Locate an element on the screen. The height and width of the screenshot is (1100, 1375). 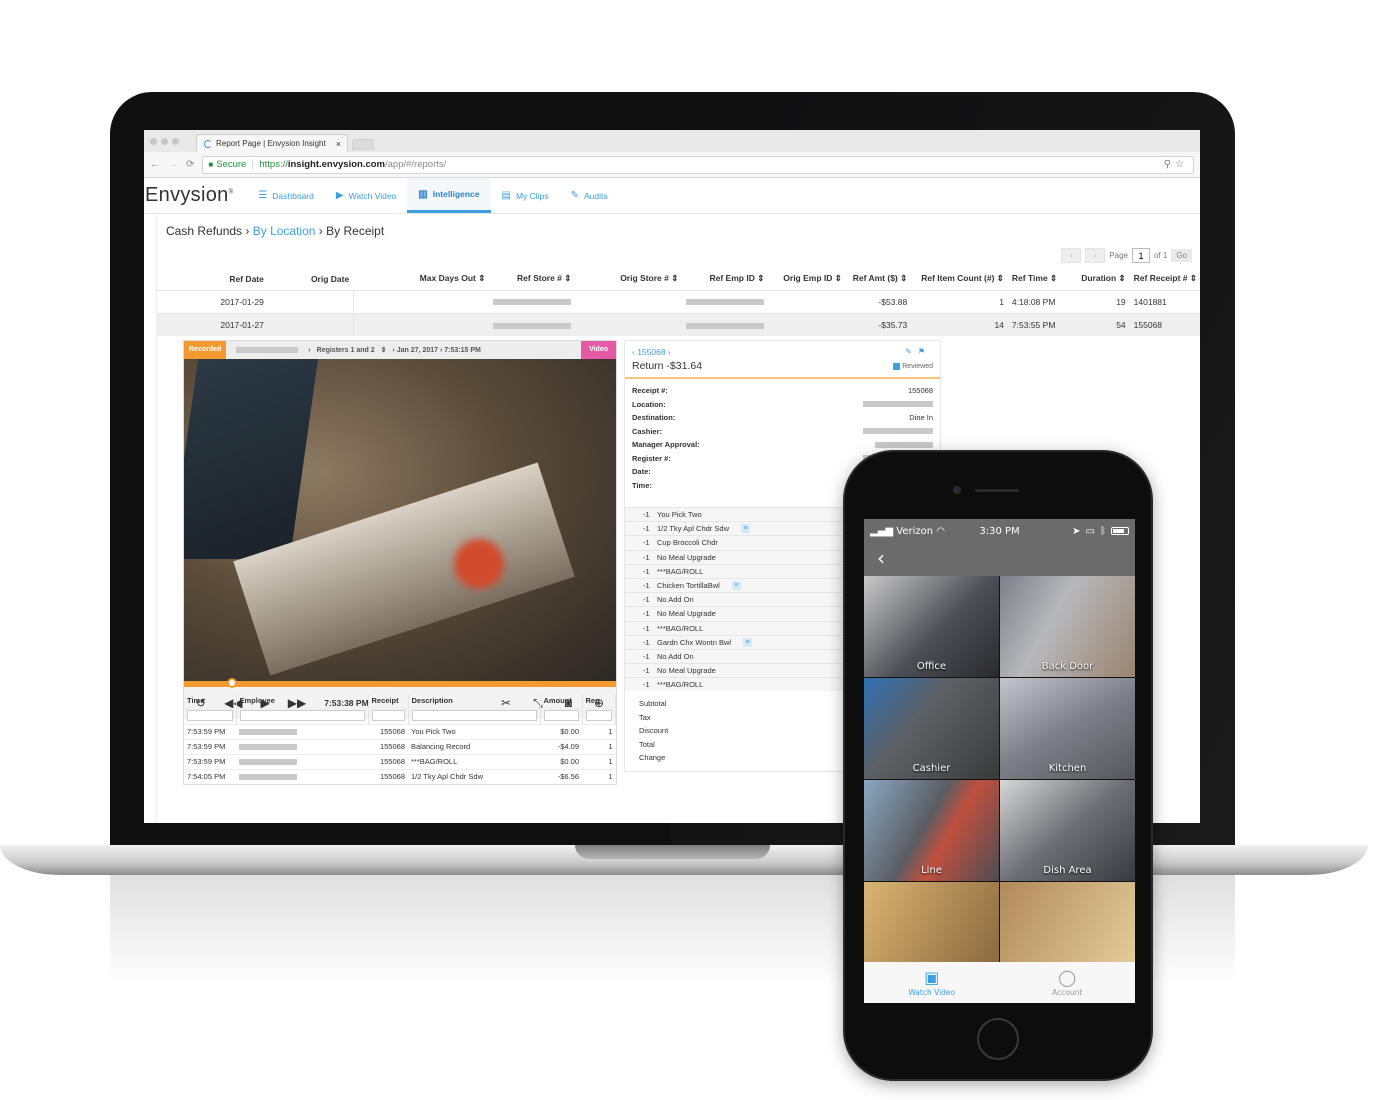
nav-dashboard: ☰ Dashboard is located at coordinates (286, 195).